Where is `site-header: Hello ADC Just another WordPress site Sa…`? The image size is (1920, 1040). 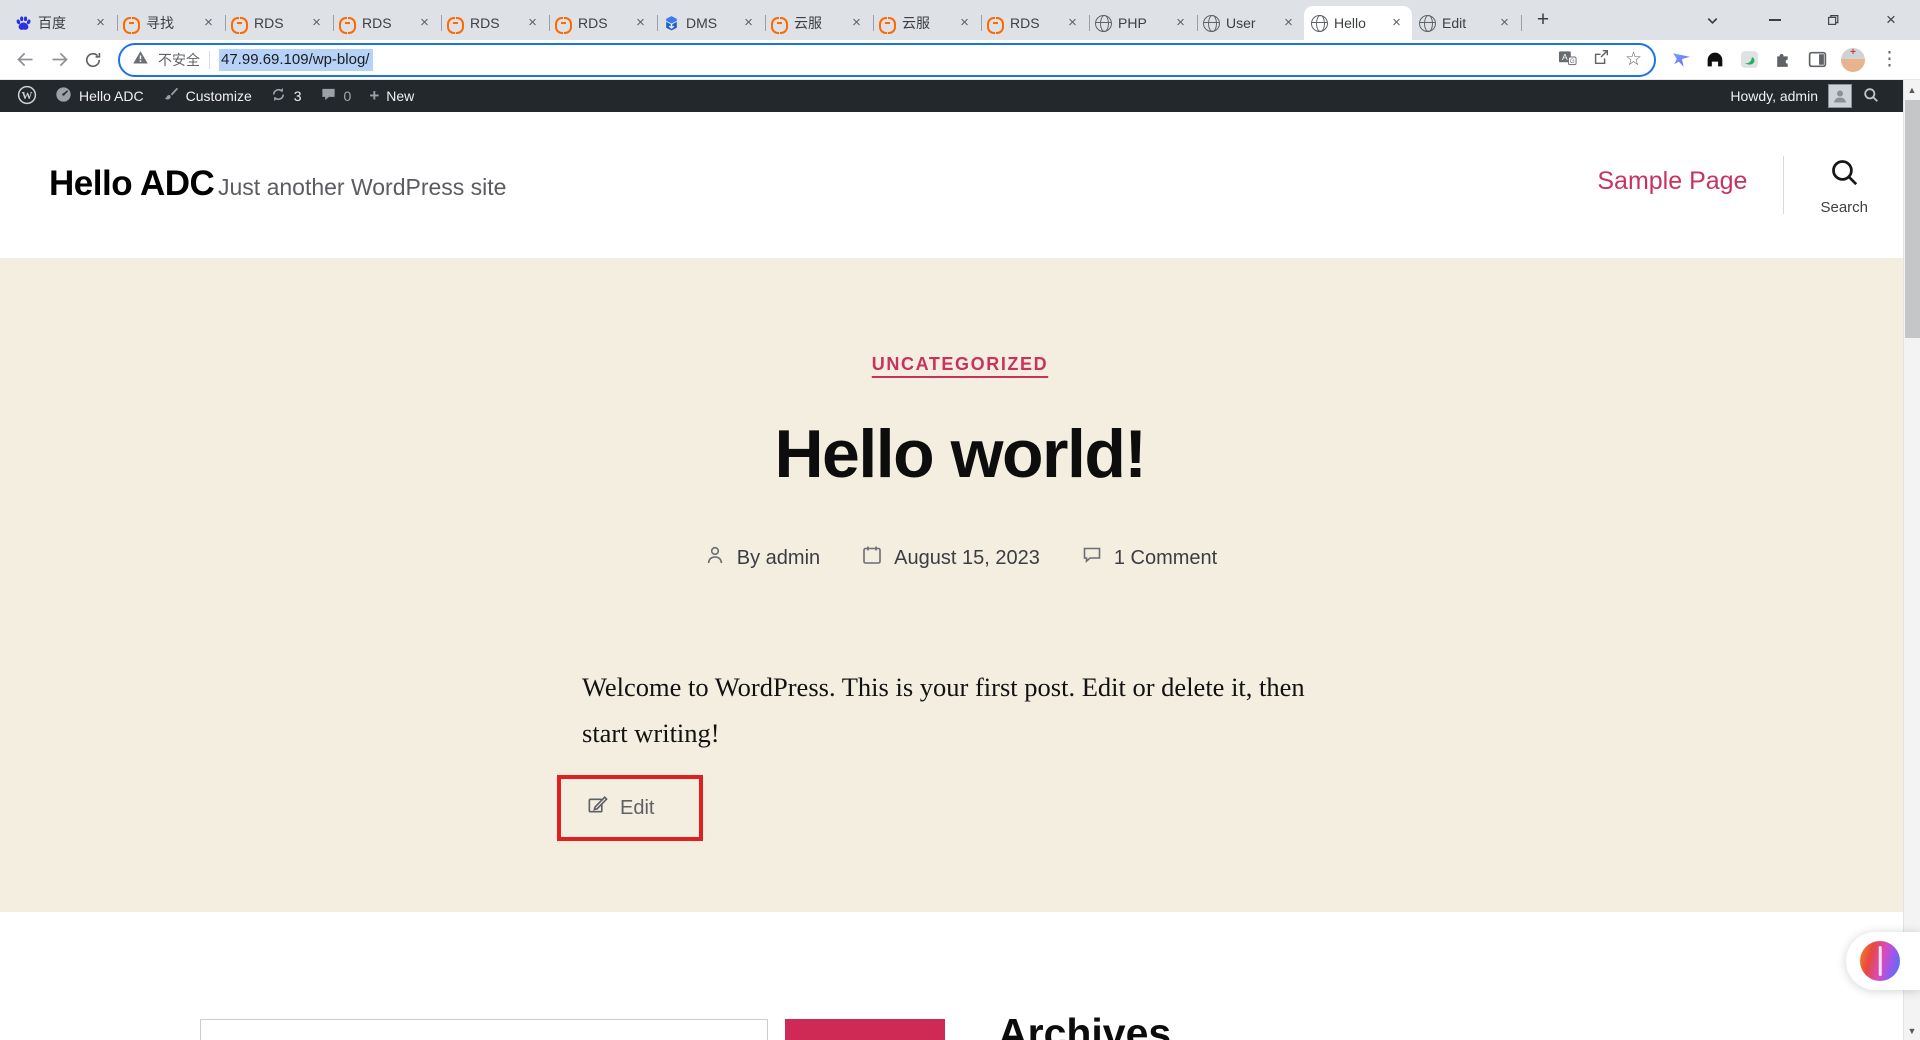 site-header: Hello ADC Just another WordPress site Sa… is located at coordinates (960, 185).